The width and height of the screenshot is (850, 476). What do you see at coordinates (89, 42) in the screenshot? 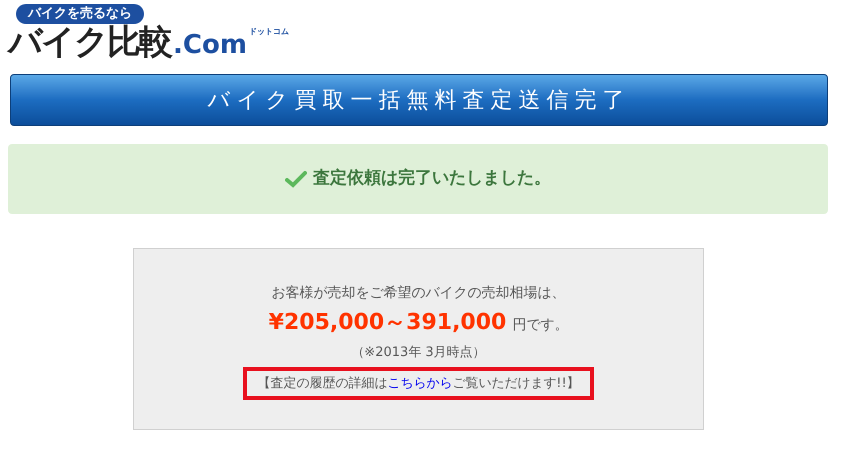
I see `logo-name: バイク比較` at bounding box center [89, 42].